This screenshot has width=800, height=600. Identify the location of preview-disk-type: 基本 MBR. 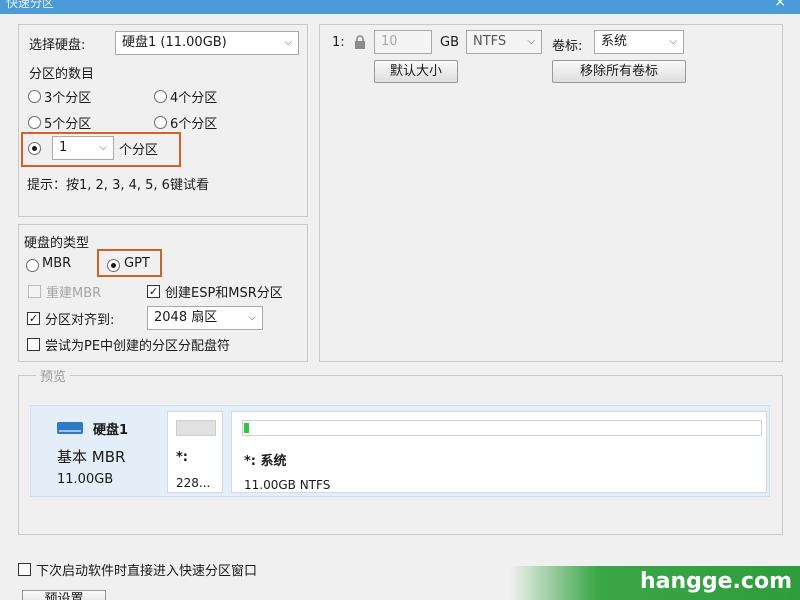
(91, 457).